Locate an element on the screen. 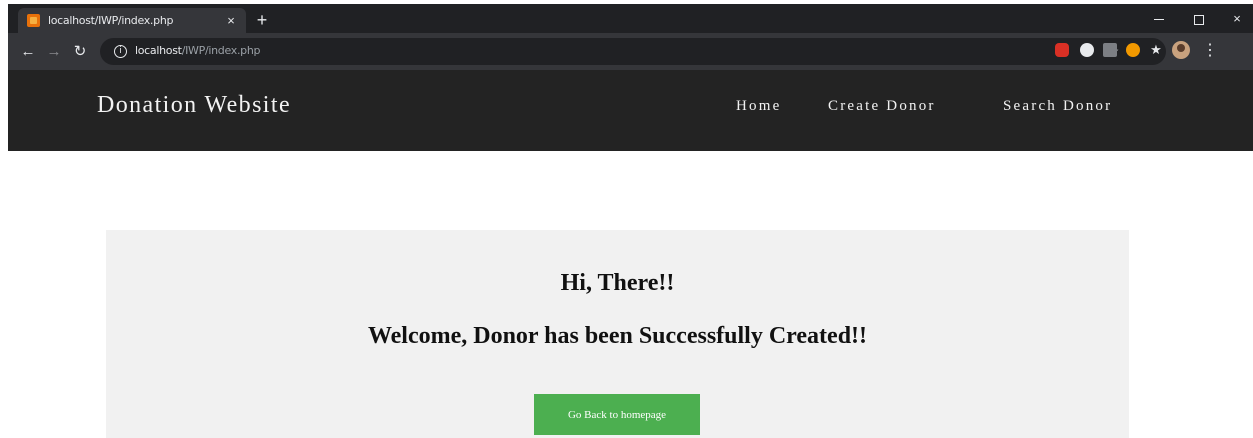  nav-link-home: Home is located at coordinates (758, 106).